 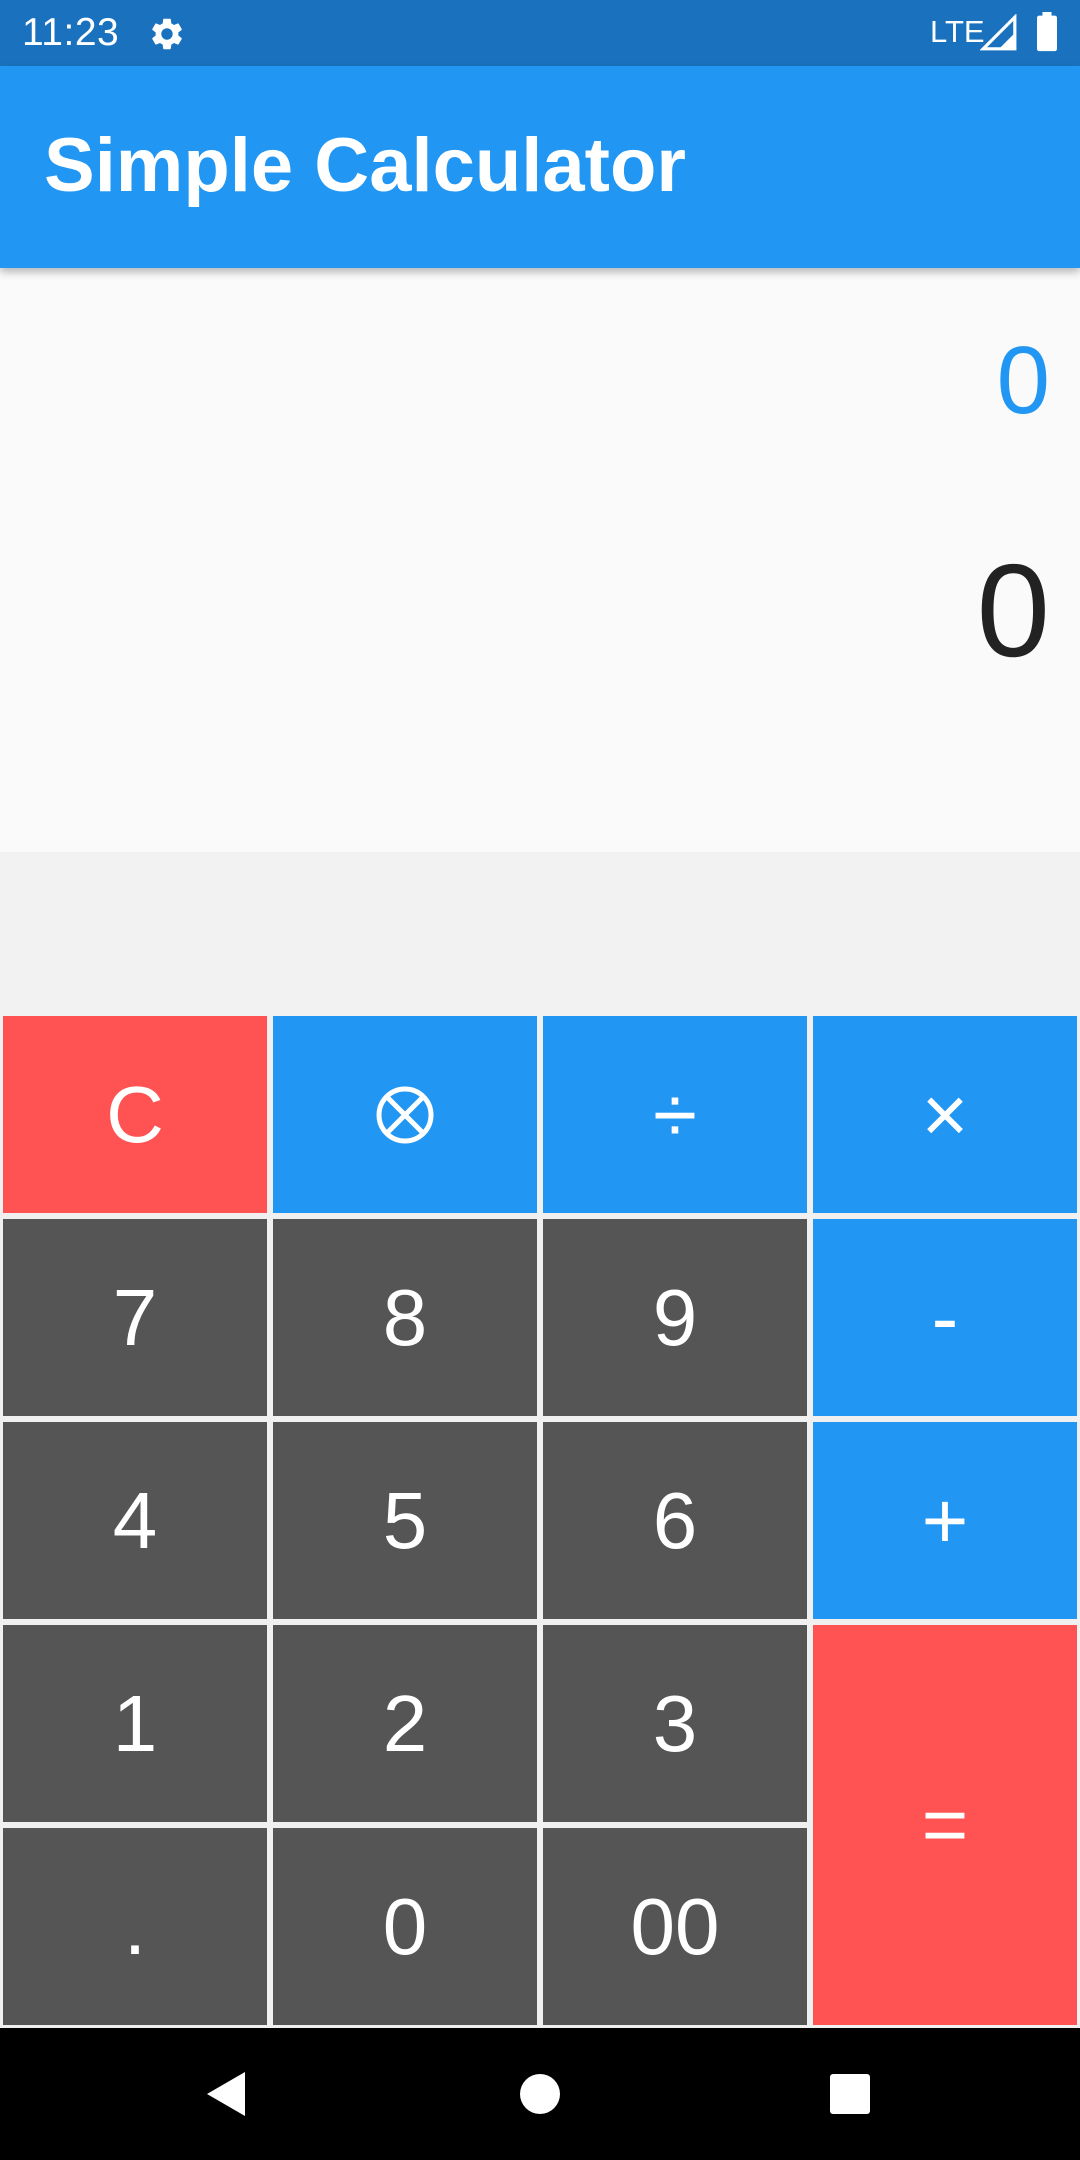 I want to click on digit-9-button: 9, so click(x=675, y=1317).